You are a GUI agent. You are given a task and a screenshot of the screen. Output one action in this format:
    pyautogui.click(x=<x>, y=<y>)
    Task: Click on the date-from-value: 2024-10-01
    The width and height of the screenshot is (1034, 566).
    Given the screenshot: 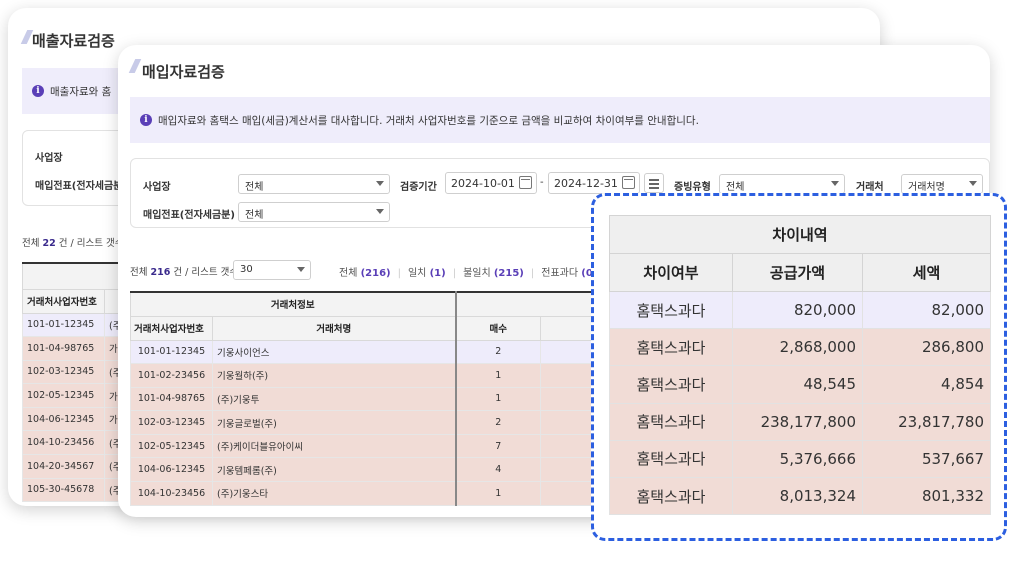 What is the action you would take?
    pyautogui.click(x=483, y=183)
    